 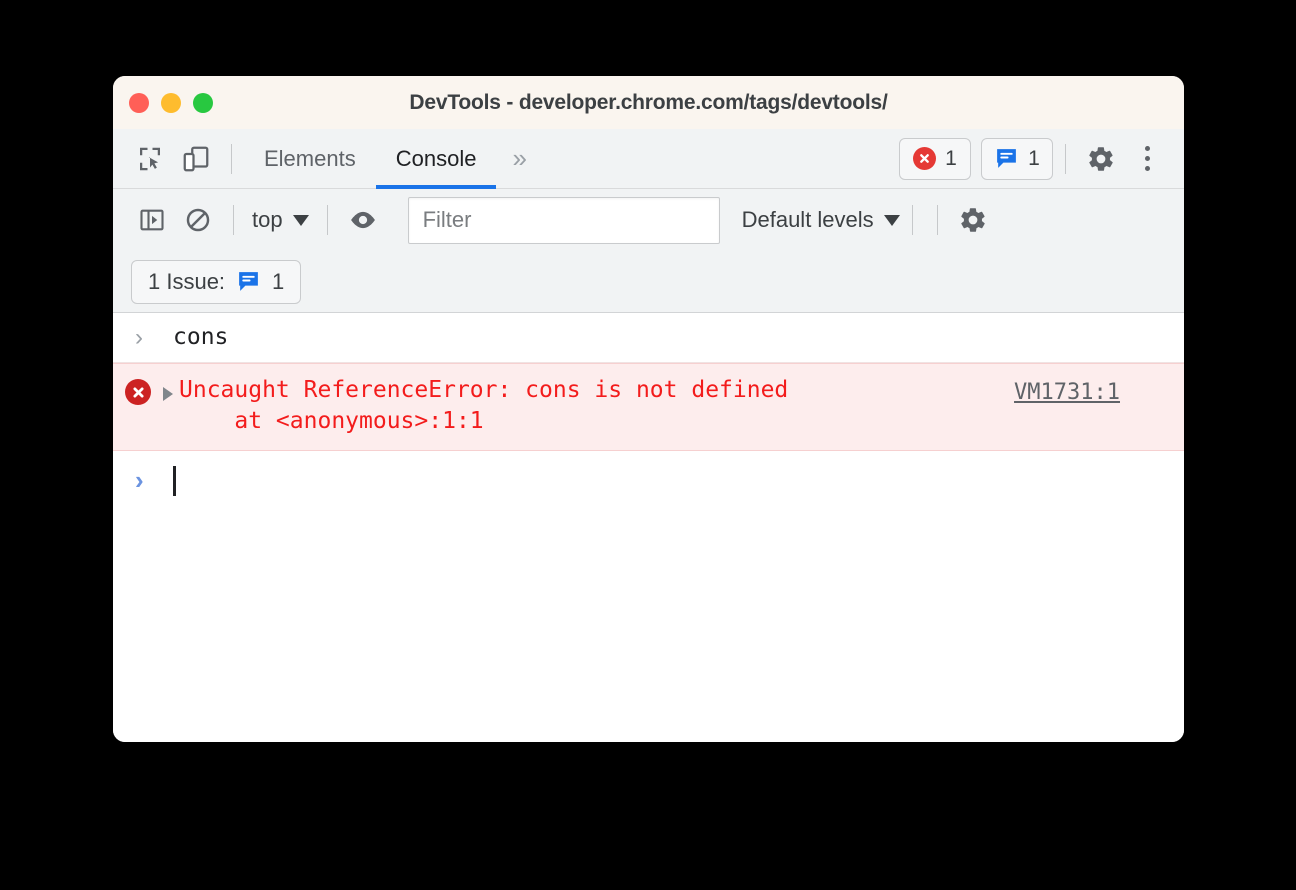 What do you see at coordinates (278, 281) in the screenshot?
I see `issues-count-label: 1` at bounding box center [278, 281].